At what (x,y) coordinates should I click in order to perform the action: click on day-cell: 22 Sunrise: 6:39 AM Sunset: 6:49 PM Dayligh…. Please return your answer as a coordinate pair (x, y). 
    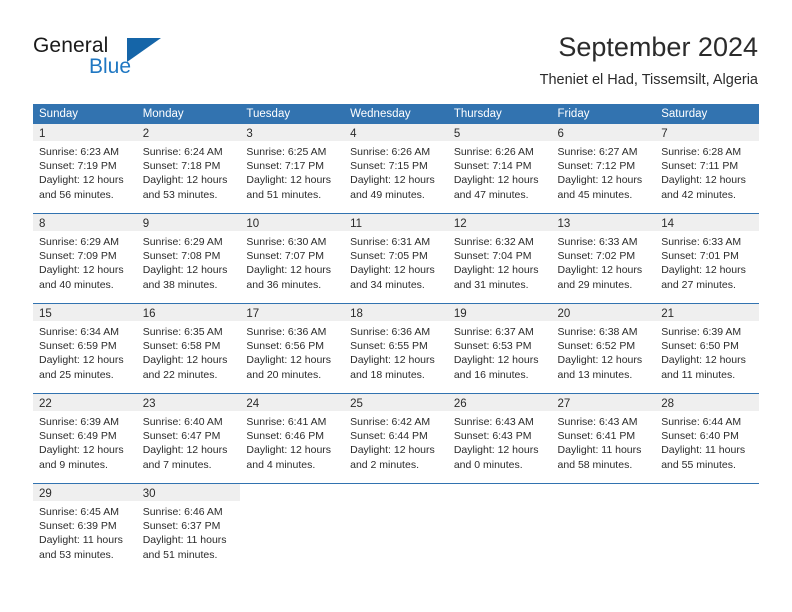
    Looking at the image, I should click on (85, 438).